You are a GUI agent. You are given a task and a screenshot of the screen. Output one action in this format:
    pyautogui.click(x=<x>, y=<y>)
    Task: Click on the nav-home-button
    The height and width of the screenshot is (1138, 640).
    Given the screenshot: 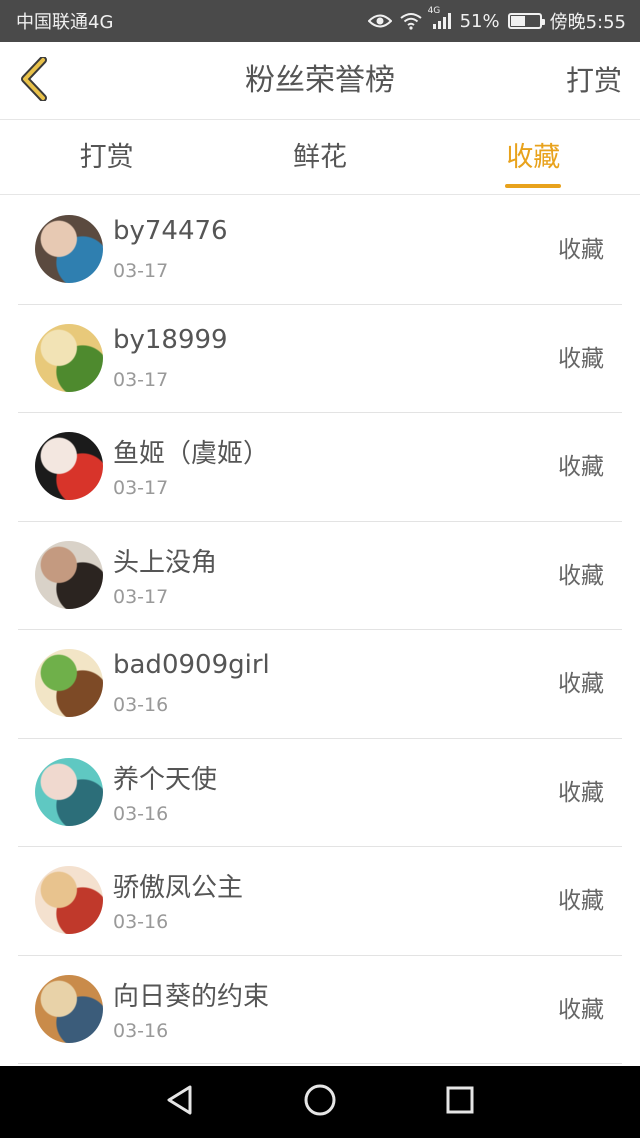 What is the action you would take?
    pyautogui.click(x=320, y=1102)
    